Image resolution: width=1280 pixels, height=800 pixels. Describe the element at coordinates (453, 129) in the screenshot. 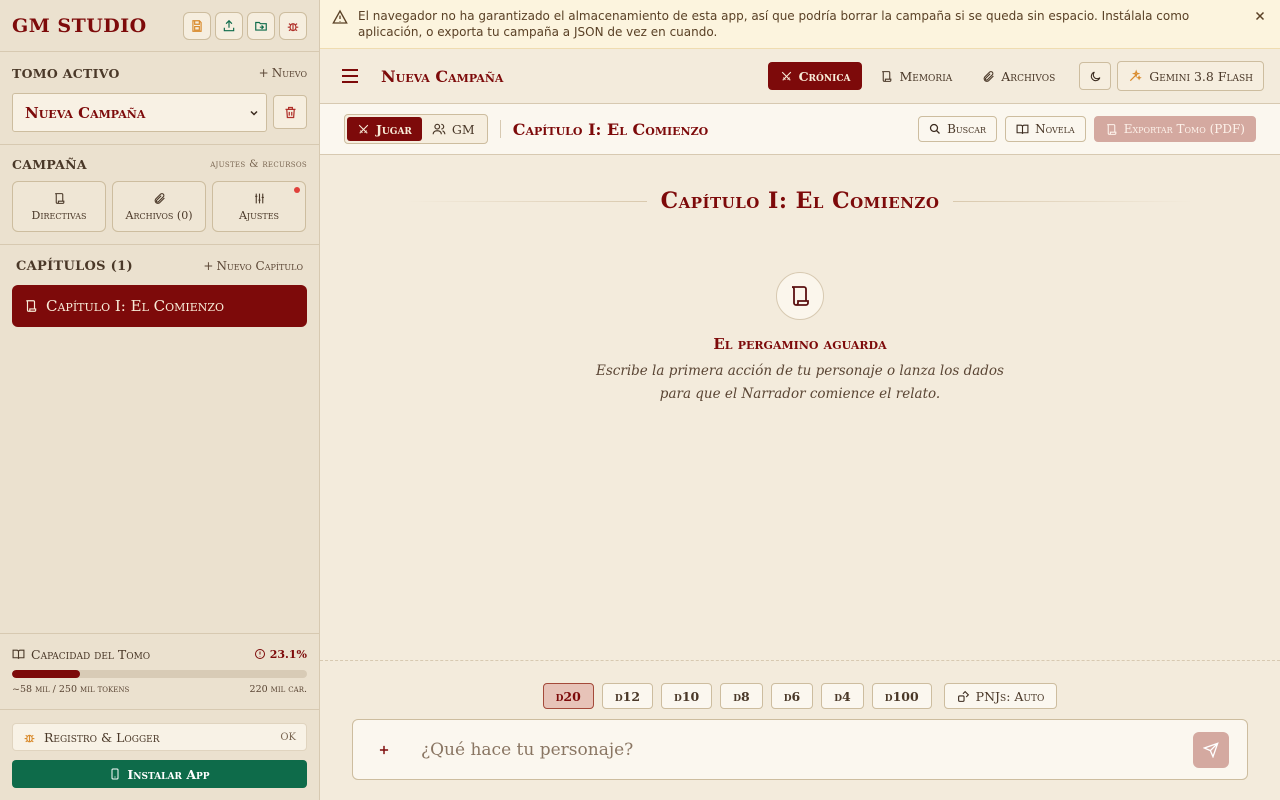

I see `mode-gm: GM` at that location.